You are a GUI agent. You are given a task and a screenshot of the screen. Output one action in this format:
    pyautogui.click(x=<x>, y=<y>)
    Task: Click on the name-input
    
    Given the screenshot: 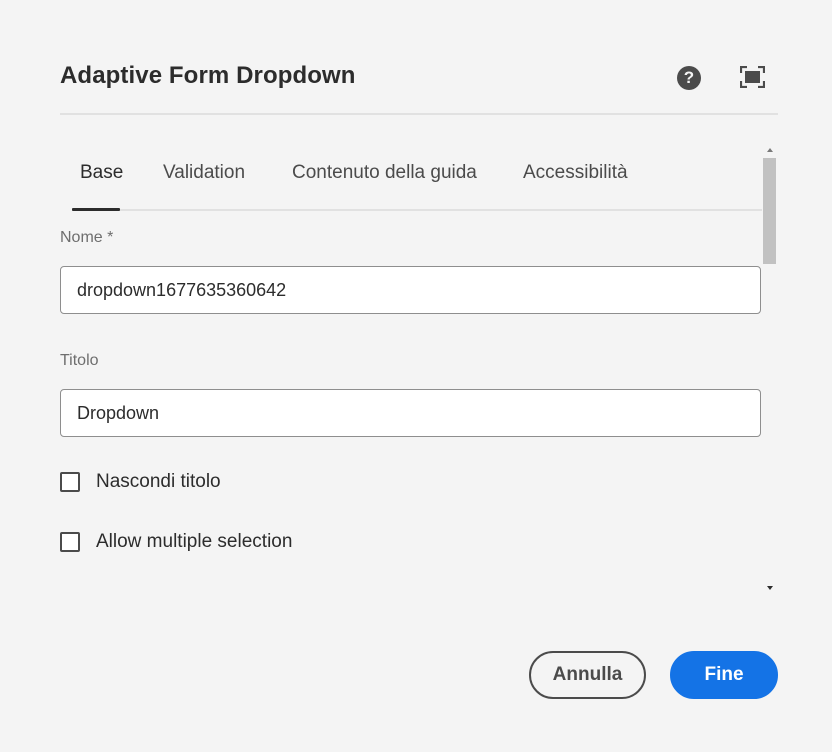 What is the action you would take?
    pyautogui.click(x=410, y=290)
    